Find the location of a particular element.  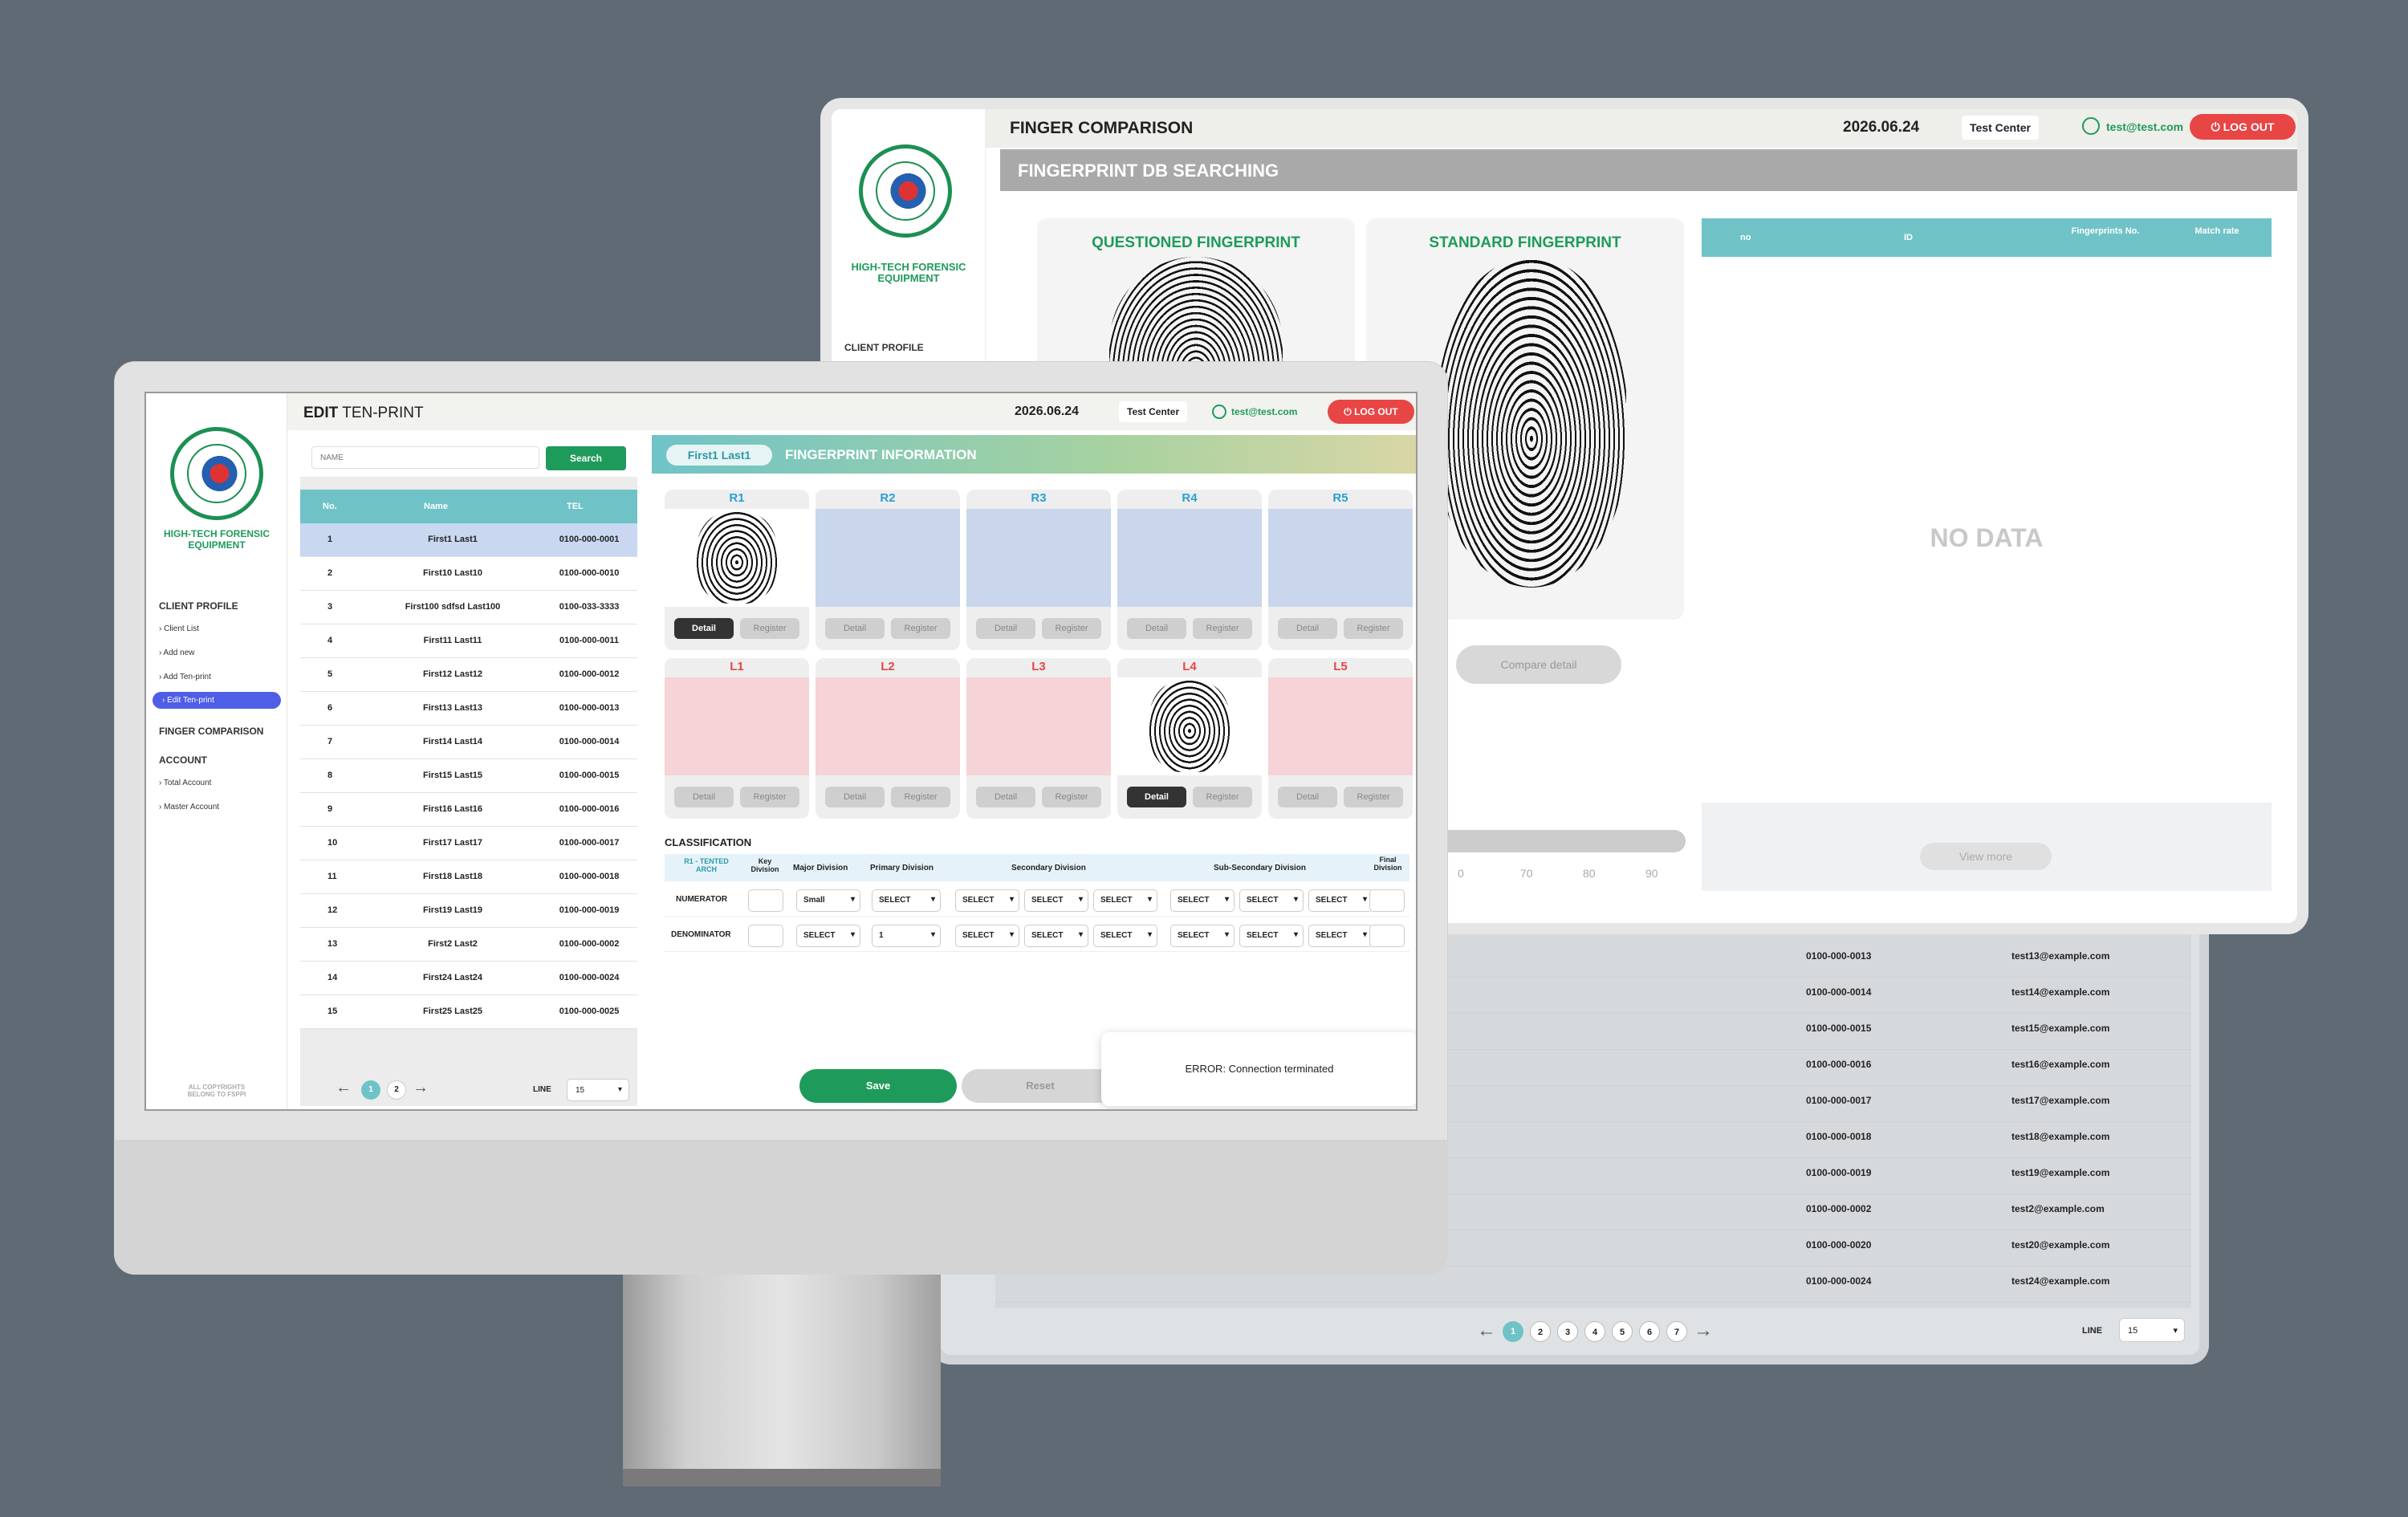

numerator-secondary-2: SELECT ▾ is located at coordinates (1056, 901).